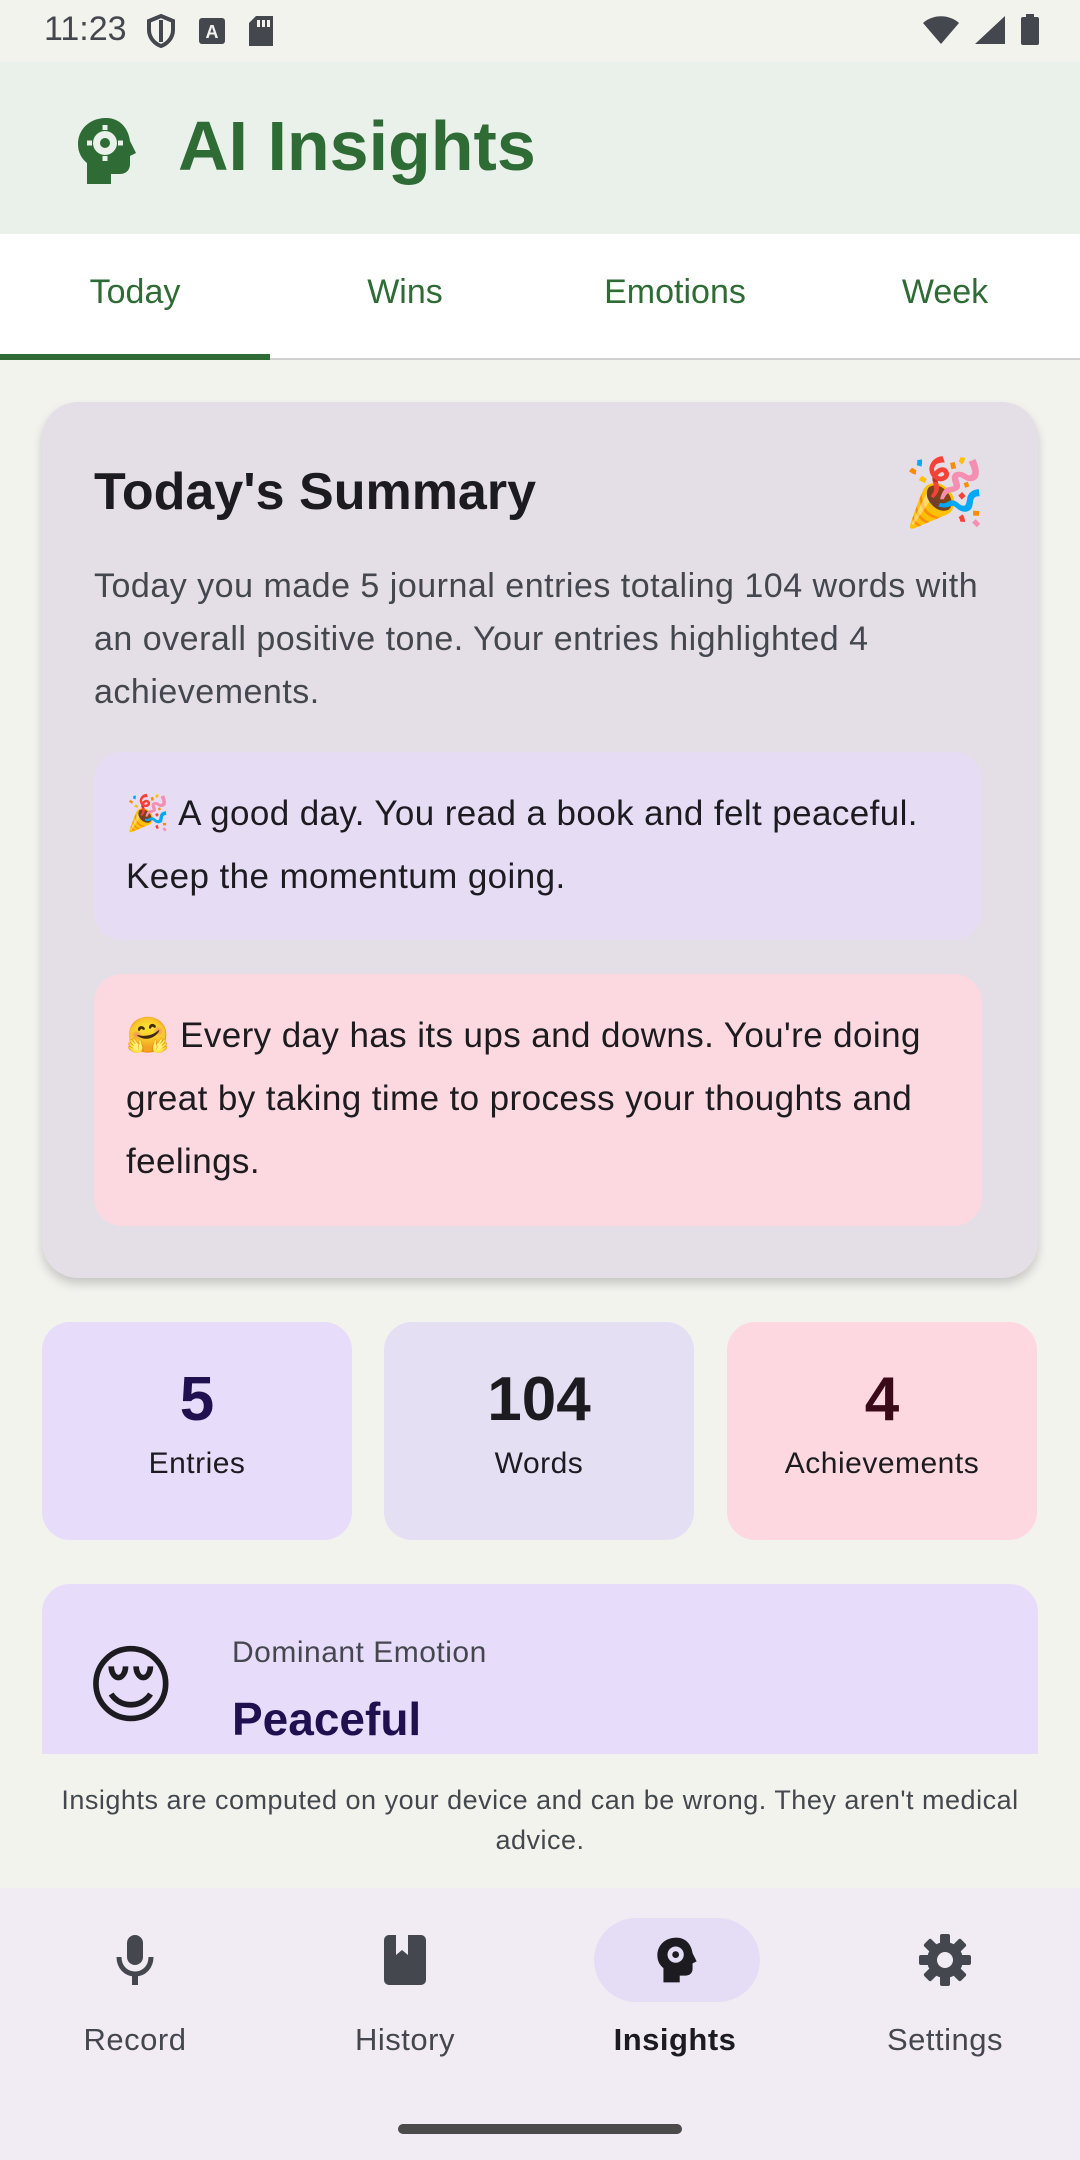  What do you see at coordinates (540, 2129) in the screenshot?
I see `gesture-handle` at bounding box center [540, 2129].